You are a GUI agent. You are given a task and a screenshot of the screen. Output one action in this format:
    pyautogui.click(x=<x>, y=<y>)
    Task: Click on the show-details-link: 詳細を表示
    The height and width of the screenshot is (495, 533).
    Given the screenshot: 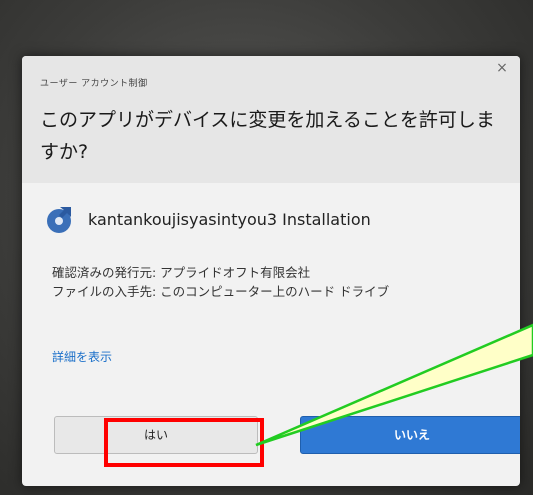 What is the action you would take?
    pyautogui.click(x=82, y=356)
    